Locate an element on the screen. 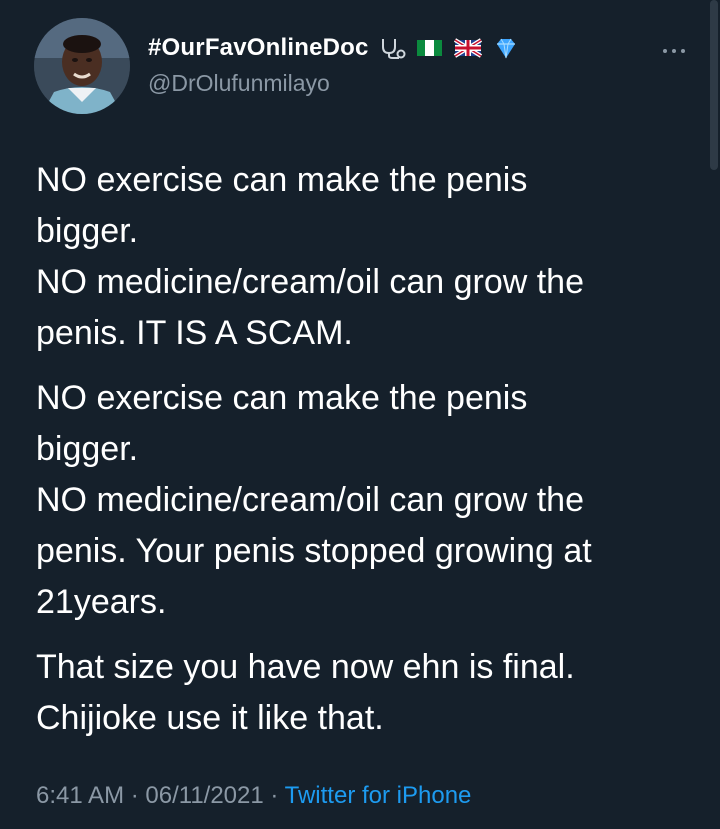  author-names: #OurFavOnlineDoc @DrOlufunmilayo is located at coordinates (334, 64).